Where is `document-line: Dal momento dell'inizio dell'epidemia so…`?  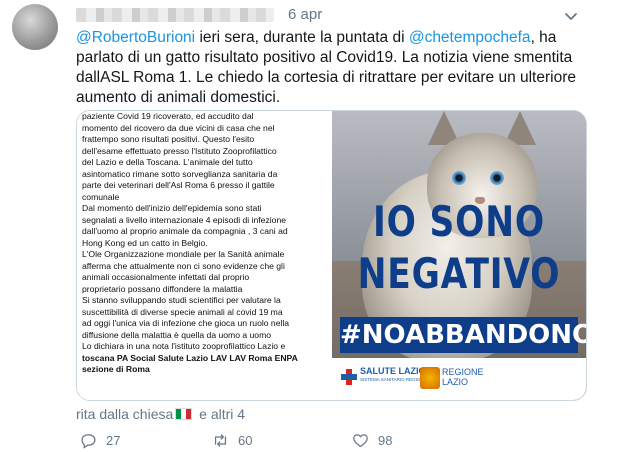
document-line: Dal momento dell'inizio dell'epidemia so… is located at coordinates (172, 208).